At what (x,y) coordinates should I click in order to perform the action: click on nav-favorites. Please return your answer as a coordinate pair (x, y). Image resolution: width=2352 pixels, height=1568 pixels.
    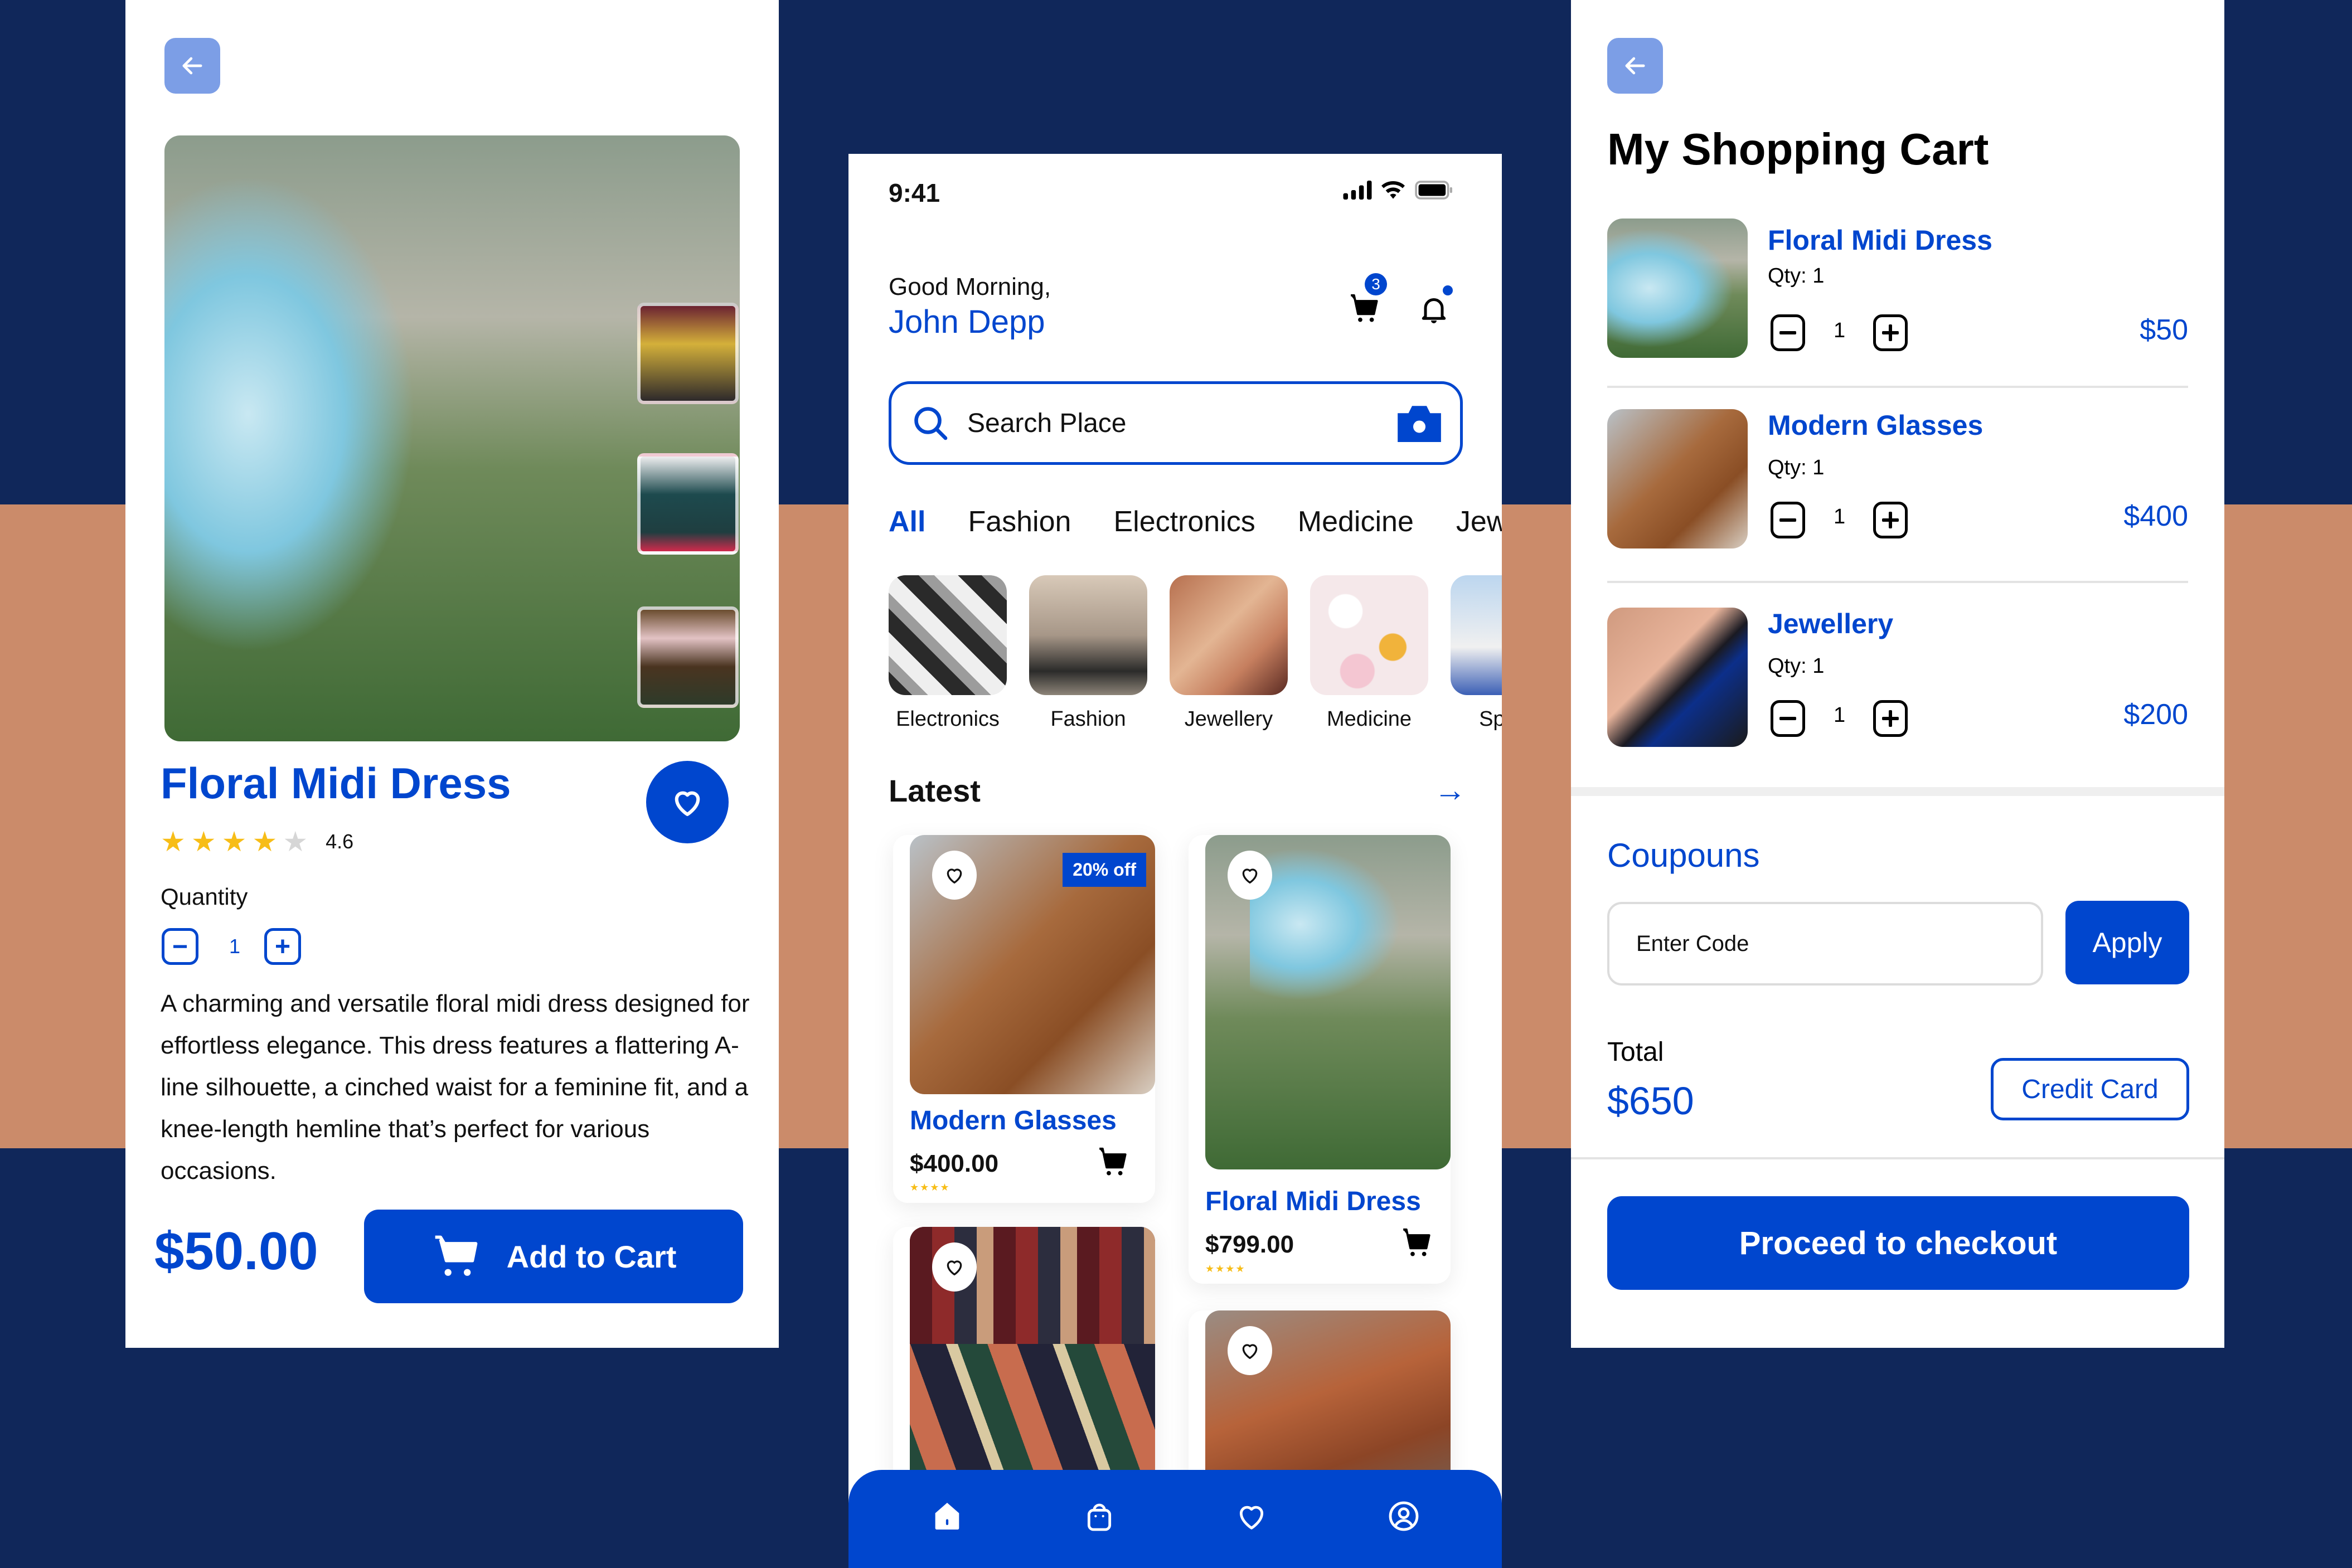
    Looking at the image, I should click on (1251, 1516).